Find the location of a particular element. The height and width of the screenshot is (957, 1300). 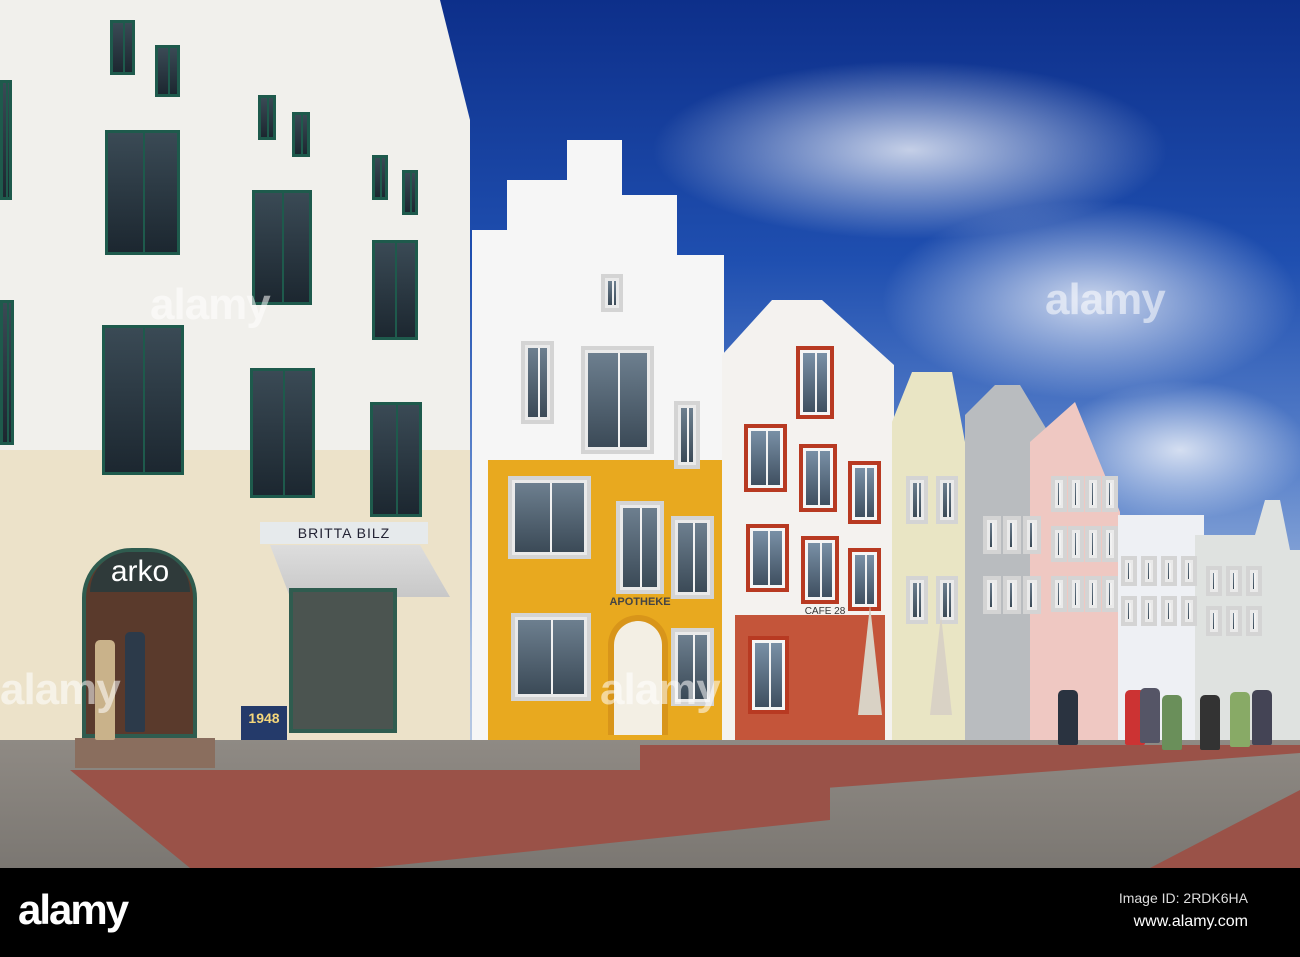

apotheke-sign: APOTHEKE is located at coordinates (640, 602).